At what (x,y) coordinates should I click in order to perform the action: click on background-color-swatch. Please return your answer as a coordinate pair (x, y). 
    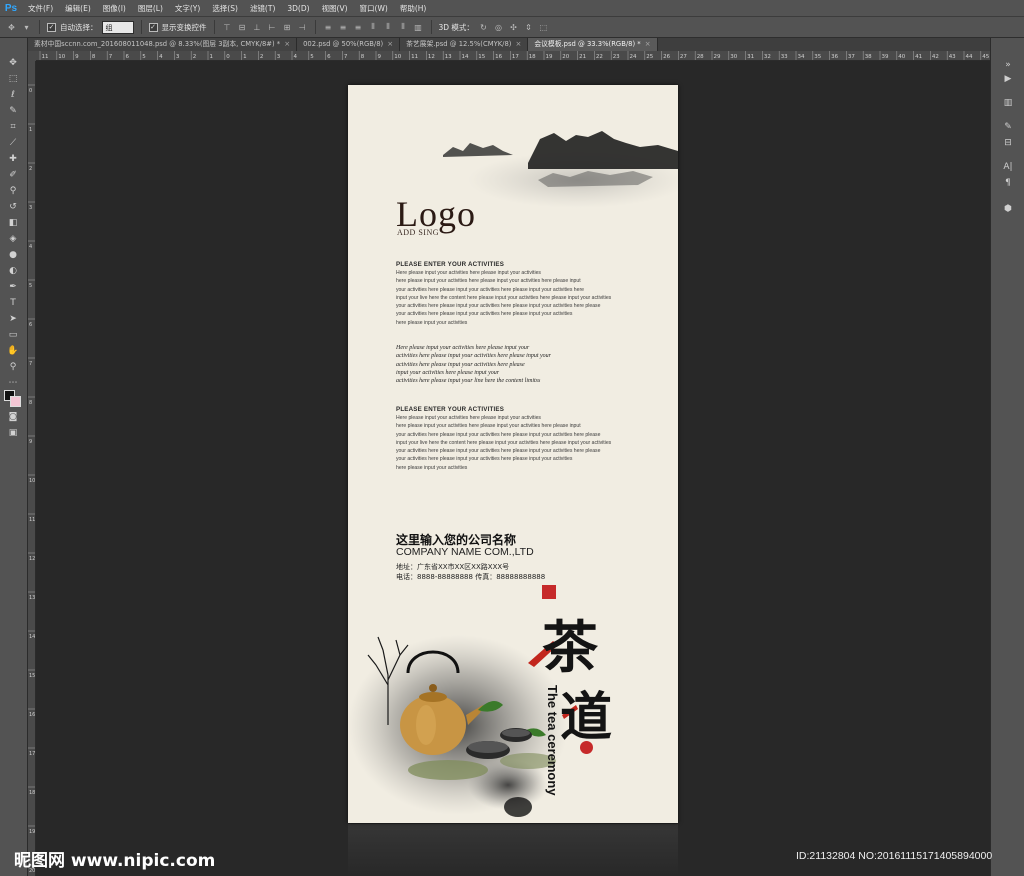
    Looking at the image, I should click on (15, 401).